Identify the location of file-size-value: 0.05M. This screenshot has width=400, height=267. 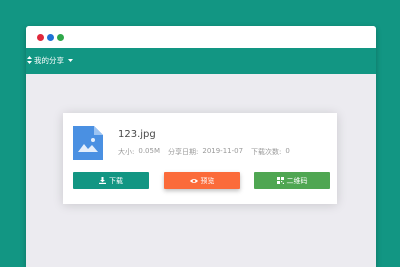
(149, 151).